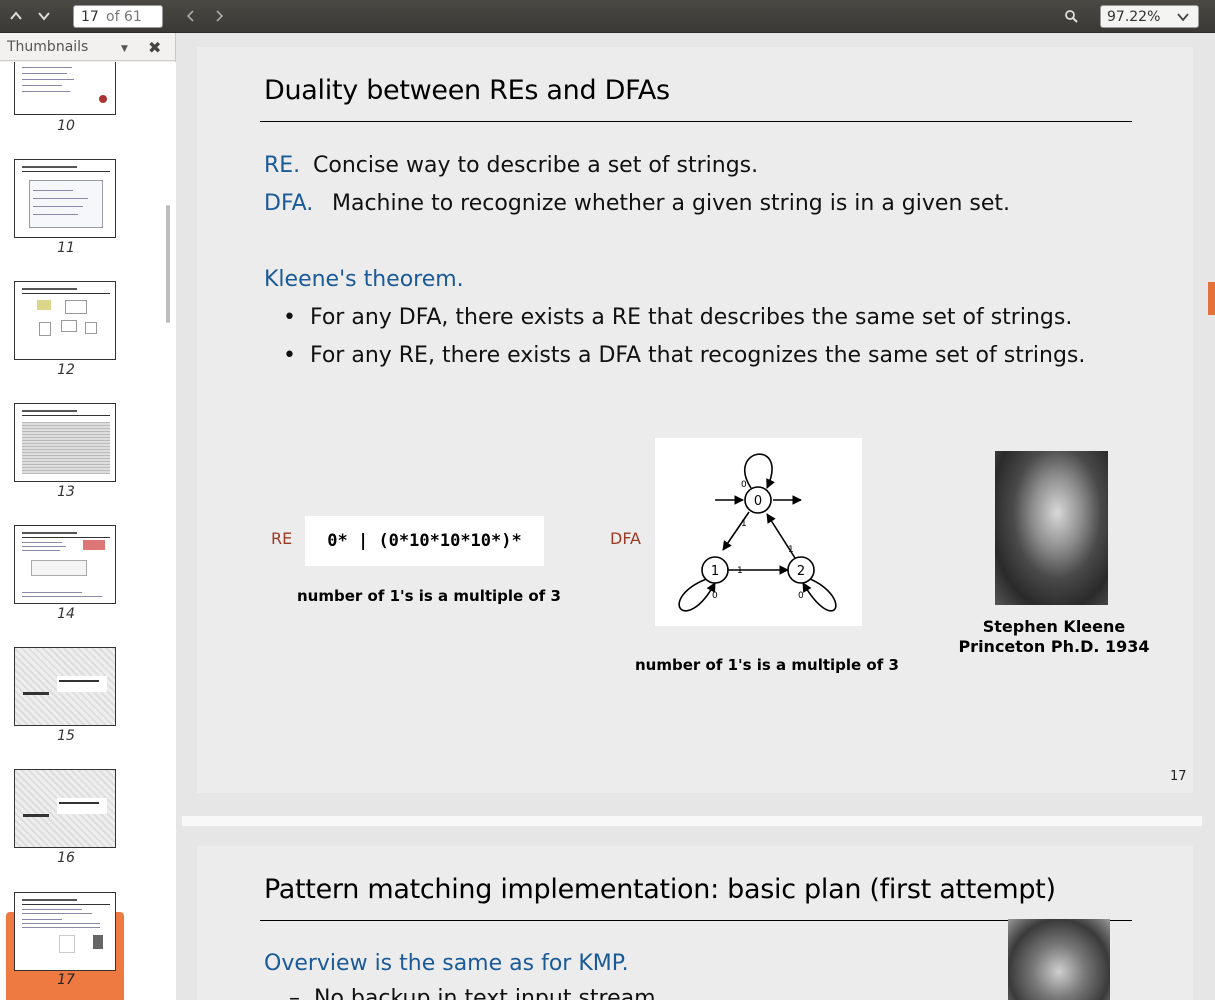 This screenshot has height=1000, width=1215. Describe the element at coordinates (1051, 528) in the screenshot. I see `kleene-photo` at that location.